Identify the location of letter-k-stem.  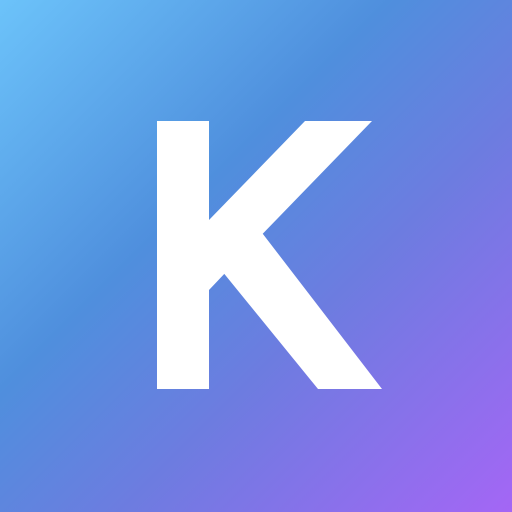
(183, 255).